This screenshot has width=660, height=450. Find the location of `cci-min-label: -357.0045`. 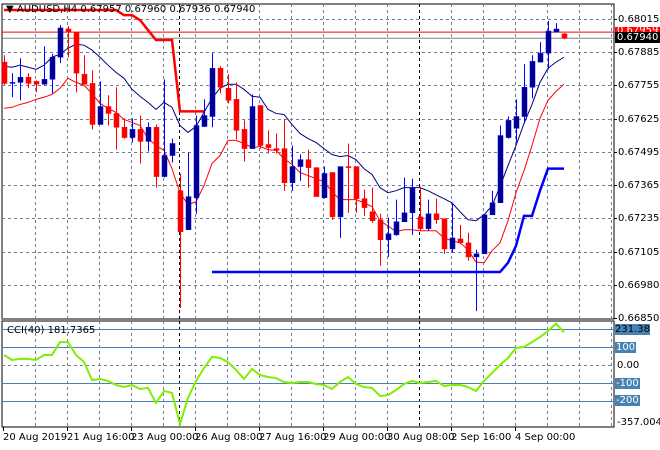

cci-min-label: -357.0045 is located at coordinates (638, 422).